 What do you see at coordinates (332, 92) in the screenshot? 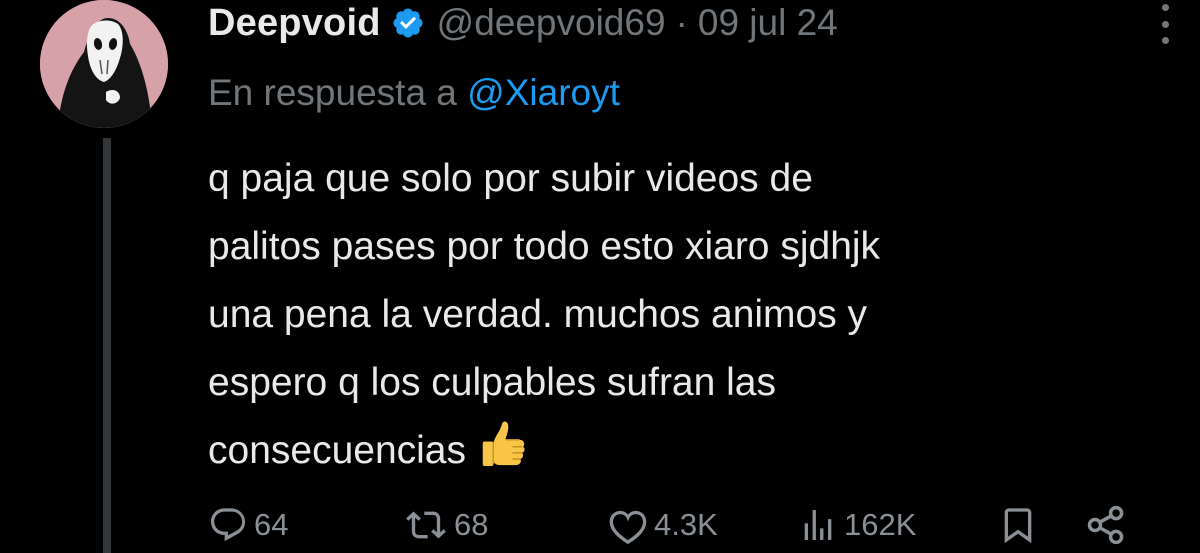
I see `reply-prefix: En respuesta a` at bounding box center [332, 92].